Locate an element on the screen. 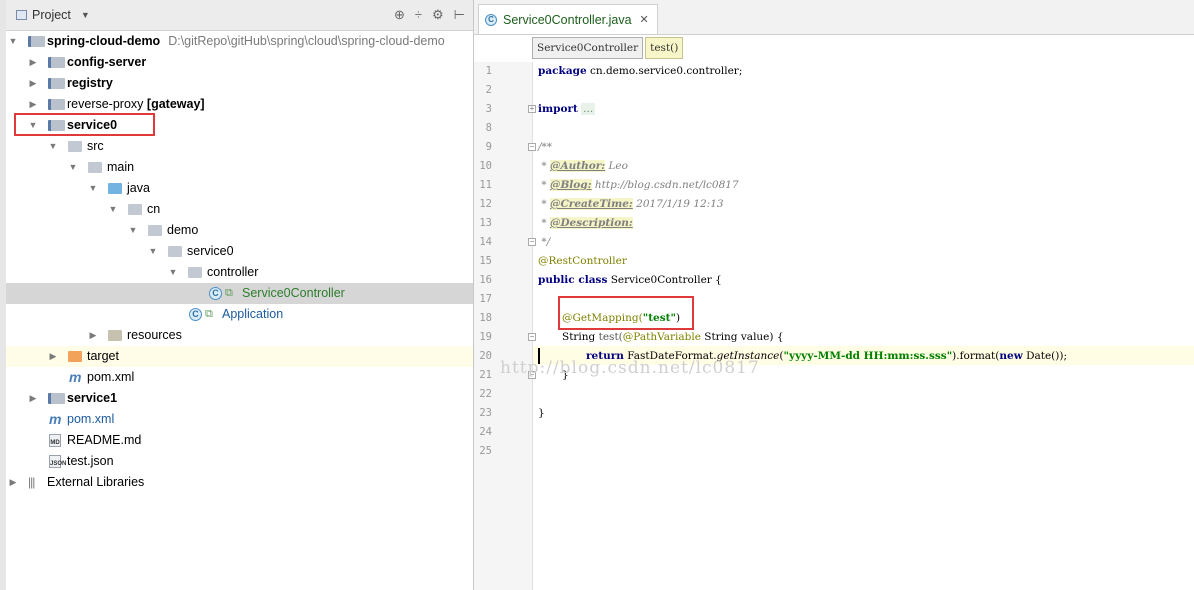  tree-item-pom-xml: m pom.xml is located at coordinates (239, 377).